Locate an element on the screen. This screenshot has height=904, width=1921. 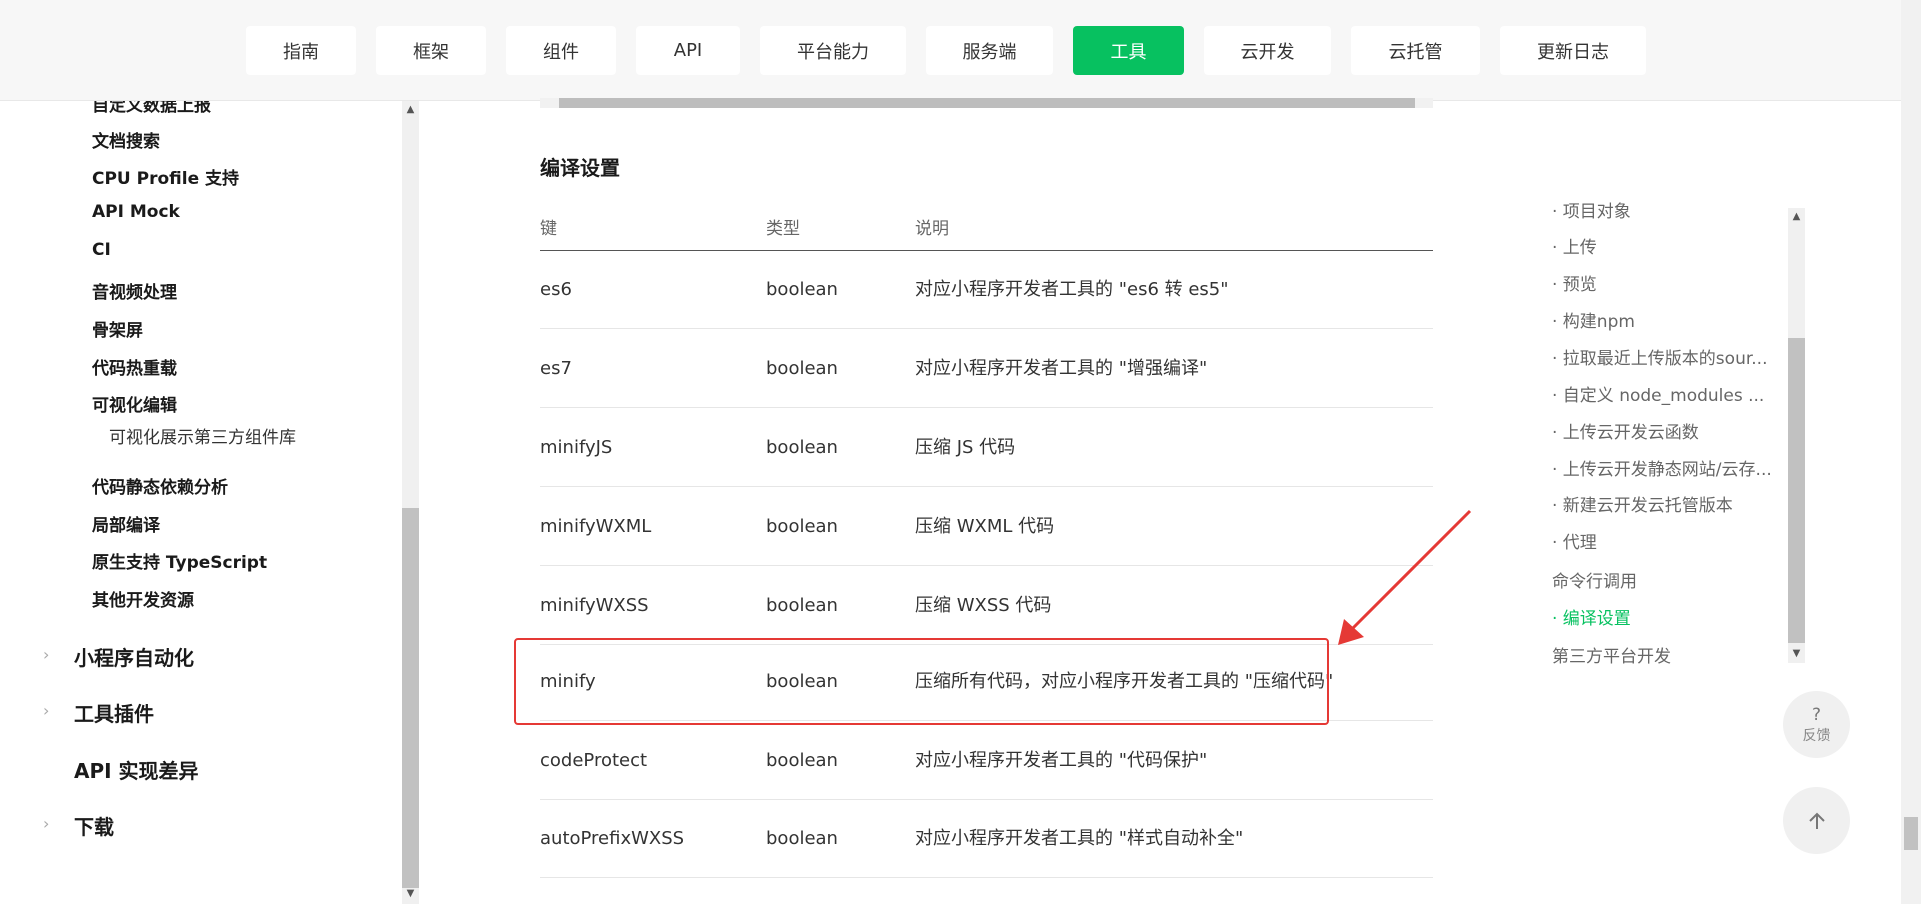
page-scrollbar-thumb is located at coordinates (1911, 833).